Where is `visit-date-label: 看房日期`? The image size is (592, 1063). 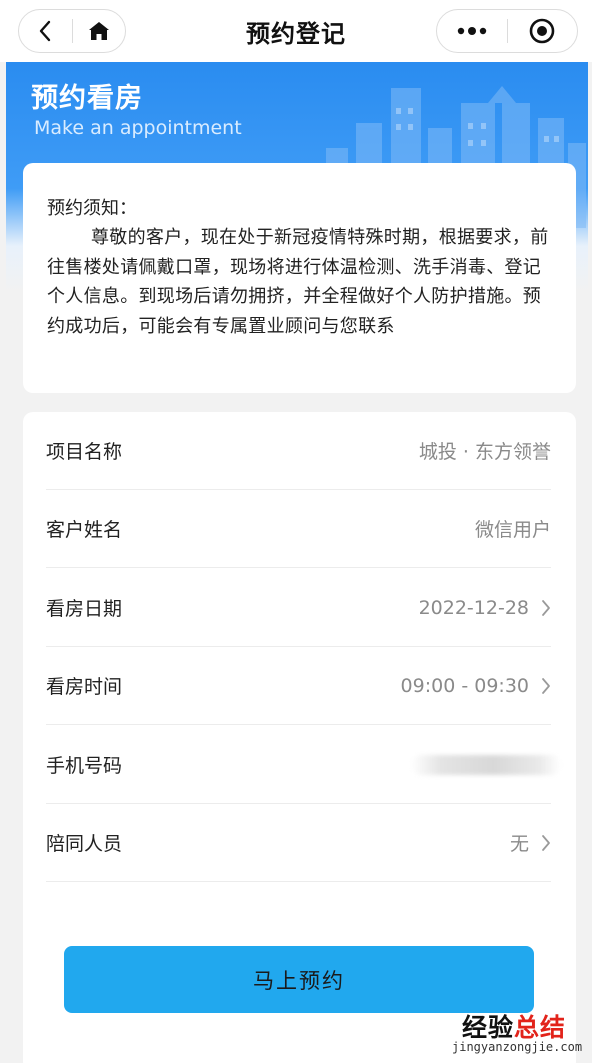 visit-date-label: 看房日期 is located at coordinates (84, 609).